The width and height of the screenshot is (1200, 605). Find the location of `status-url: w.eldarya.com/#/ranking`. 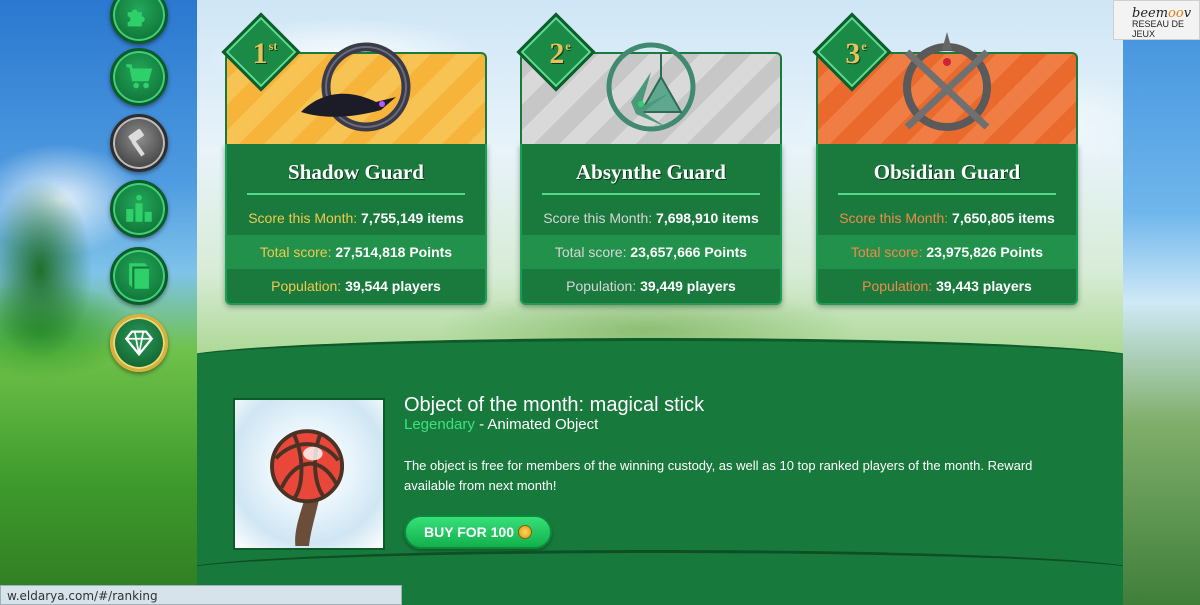

status-url: w.eldarya.com/#/ranking is located at coordinates (82, 596).